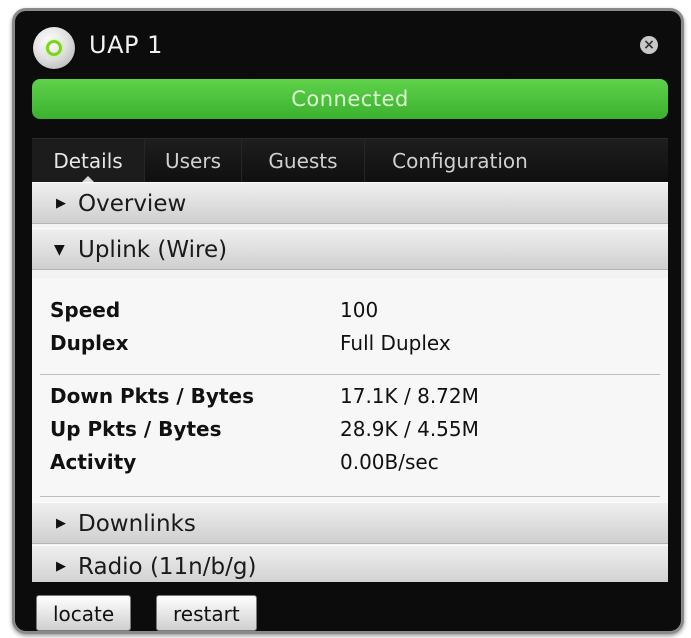 The height and width of the screenshot is (638, 691). Describe the element at coordinates (395, 343) in the screenshot. I see `detail-value: Full Duplex` at that location.